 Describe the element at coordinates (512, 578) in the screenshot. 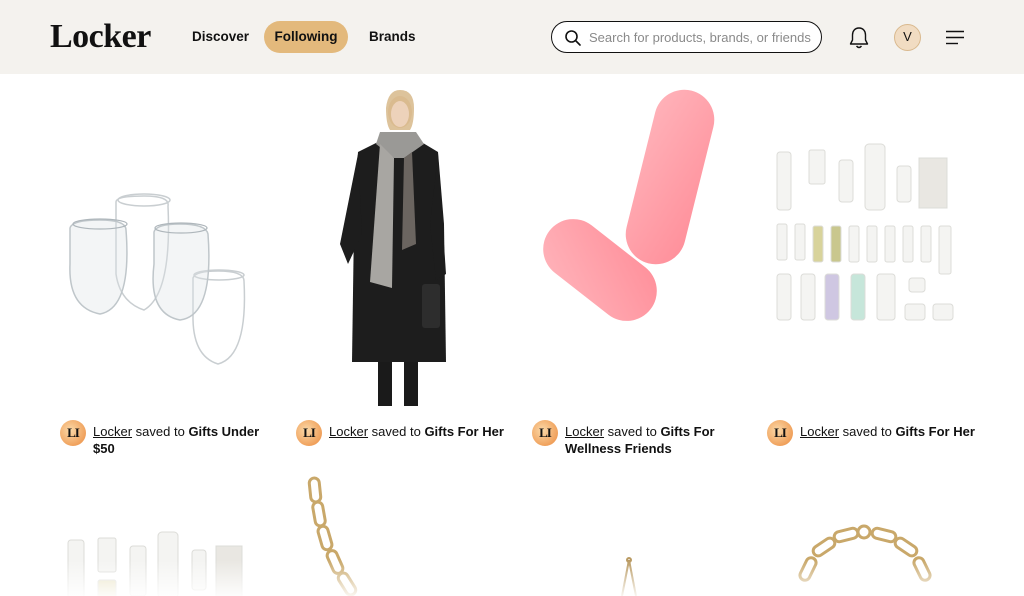

I see `scroll-fade` at that location.